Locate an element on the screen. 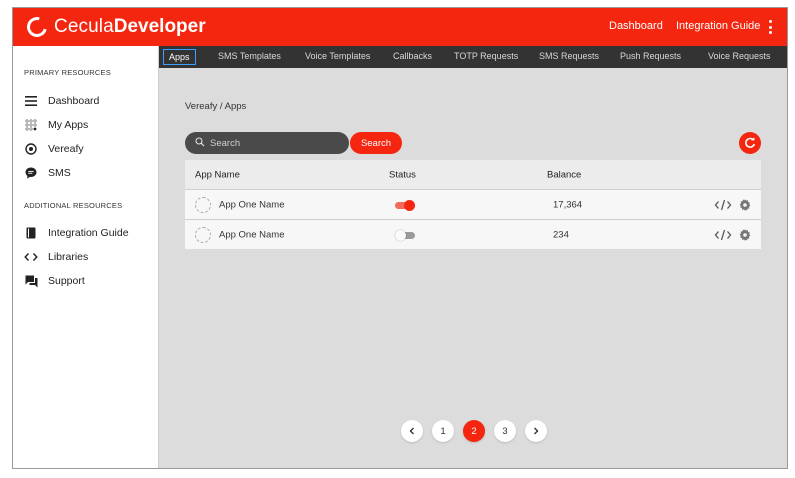 This screenshot has height=478, width=795. breadcrumb: Vereafy / Apps is located at coordinates (216, 106).